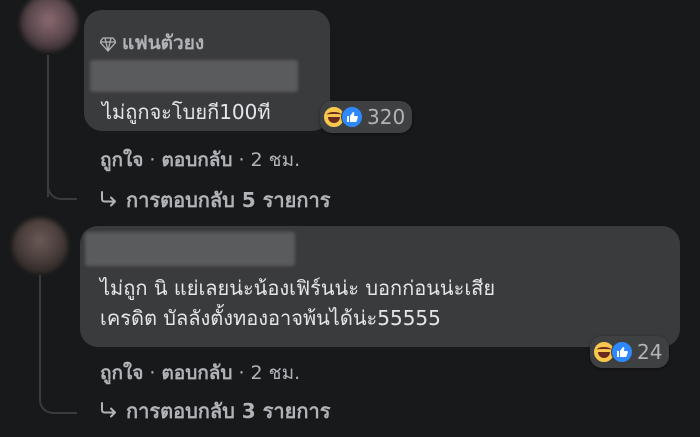 The width and height of the screenshot is (700, 437). What do you see at coordinates (366, 117) in the screenshot?
I see `reaction-summary: 320` at bounding box center [366, 117].